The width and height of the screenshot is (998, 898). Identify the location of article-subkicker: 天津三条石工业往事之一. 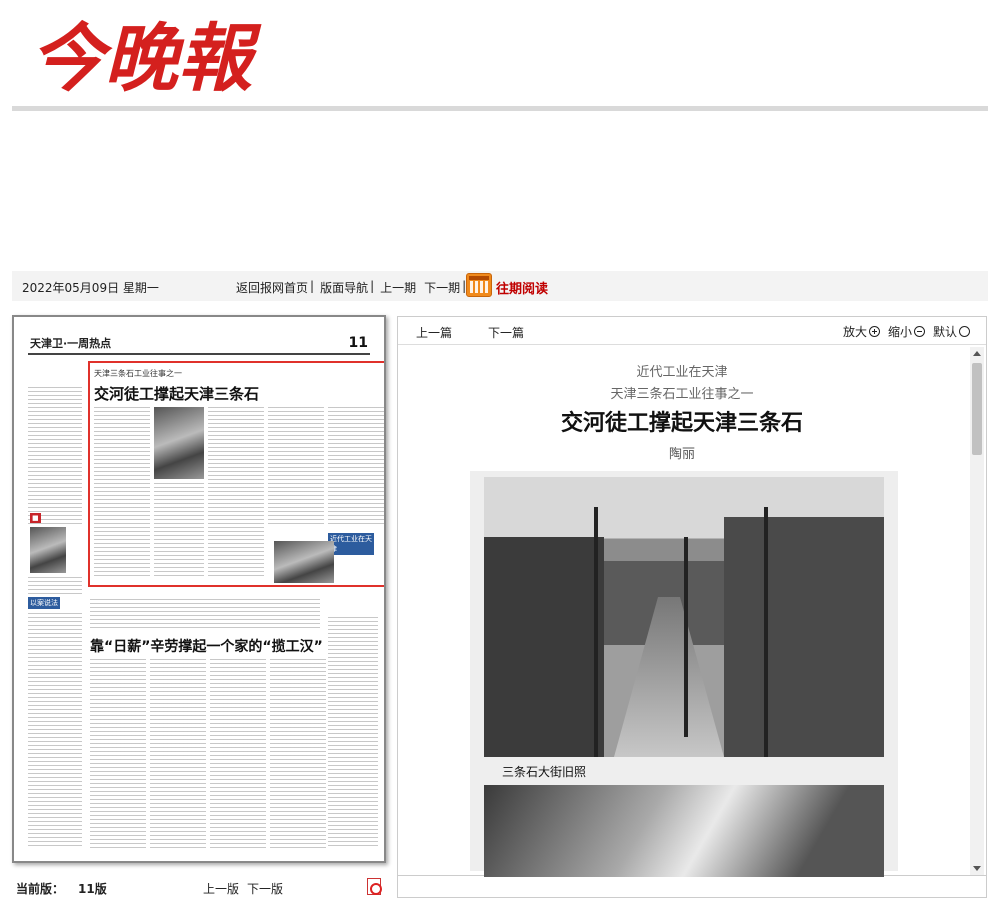
(682, 394).